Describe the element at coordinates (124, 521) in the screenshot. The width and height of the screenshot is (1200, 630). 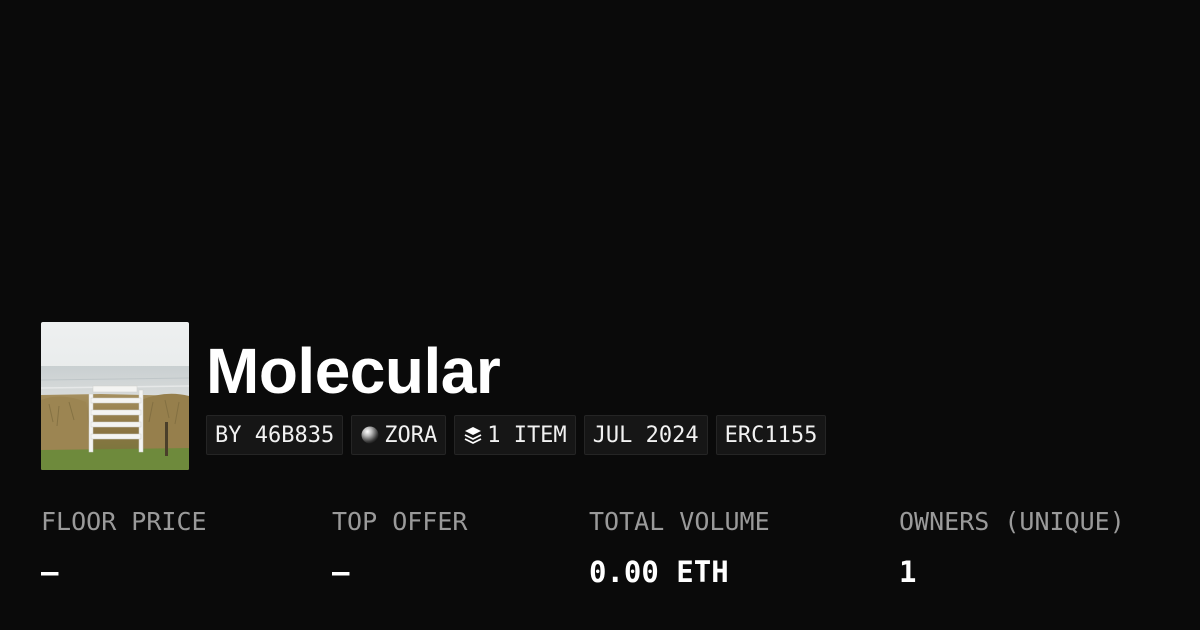
I see `floor-price-label: FLOOR PRICE` at that location.